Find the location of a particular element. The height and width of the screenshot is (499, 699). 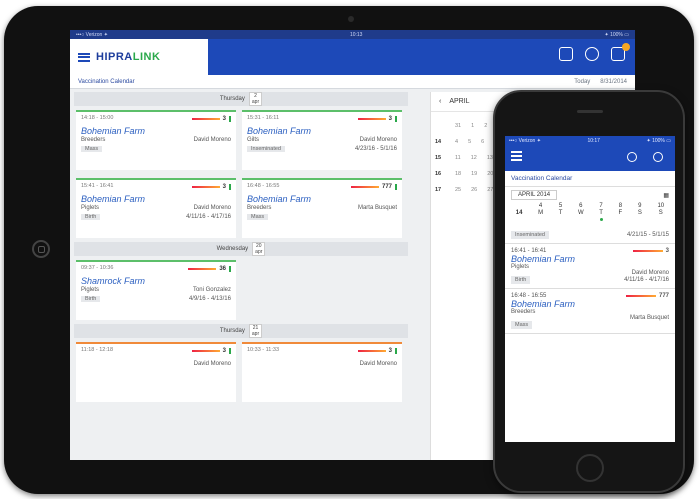

chevron-left-icon: ‹ is located at coordinates (440, 101).